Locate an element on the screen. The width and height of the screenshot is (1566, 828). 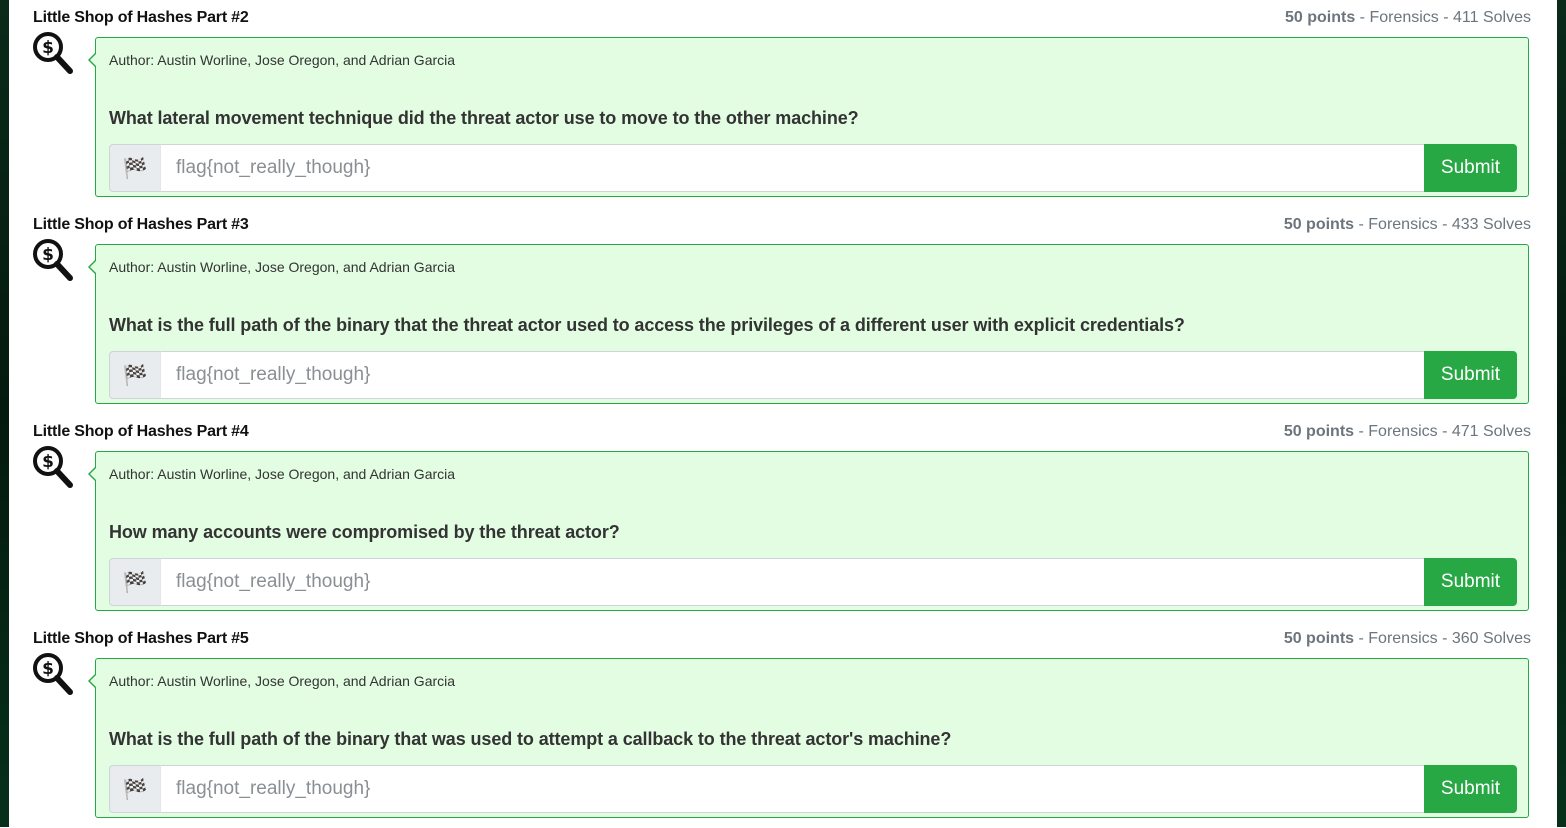
challenge-title: Little Shop of Hashes Part #3 is located at coordinates (141, 224).